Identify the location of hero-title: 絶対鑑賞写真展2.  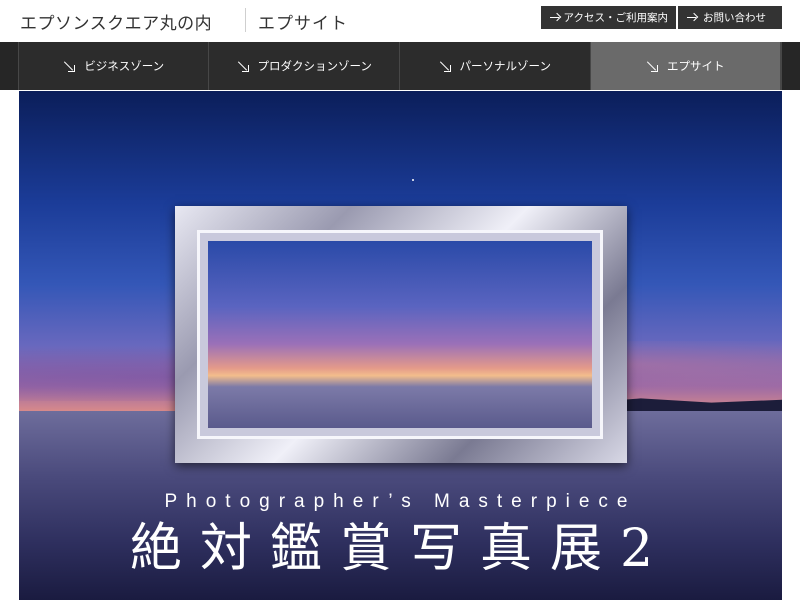
(400, 549).